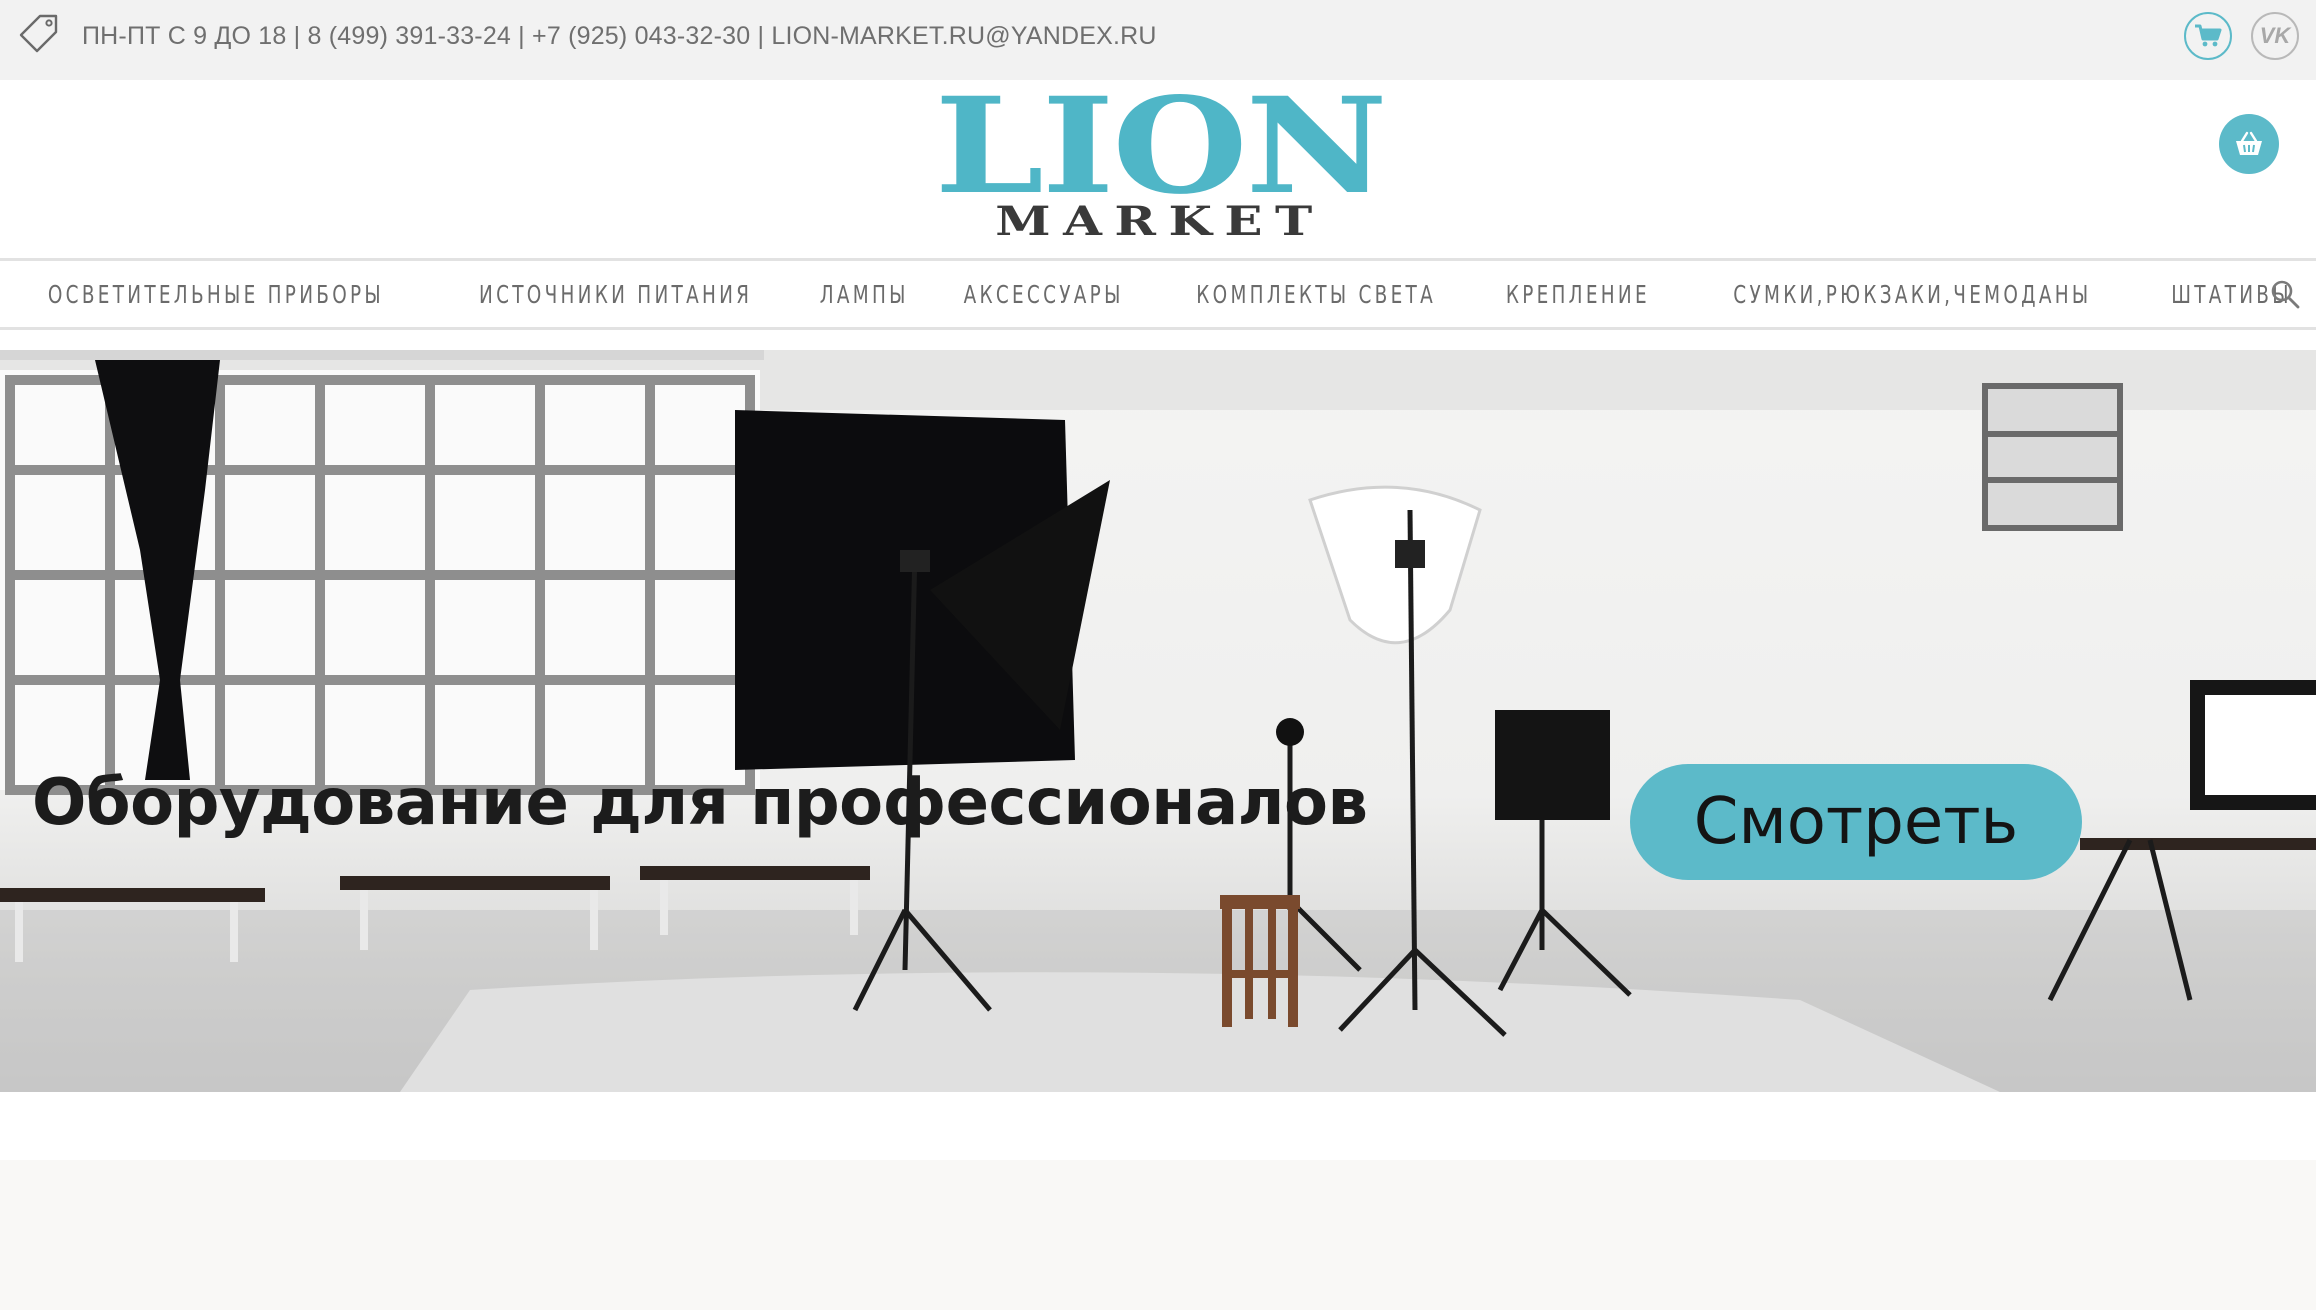 The height and width of the screenshot is (1310, 2316). I want to click on vk-social-button: VK, so click(2275, 36).